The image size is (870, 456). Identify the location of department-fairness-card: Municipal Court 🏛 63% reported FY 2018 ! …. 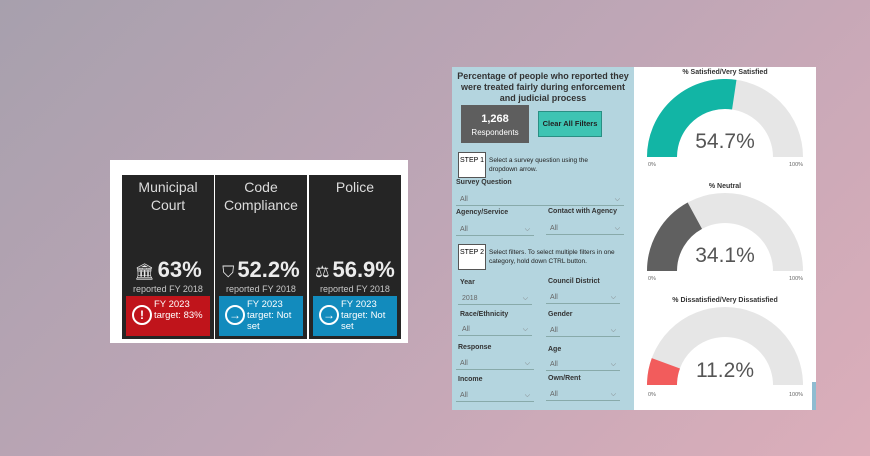
(259, 251).